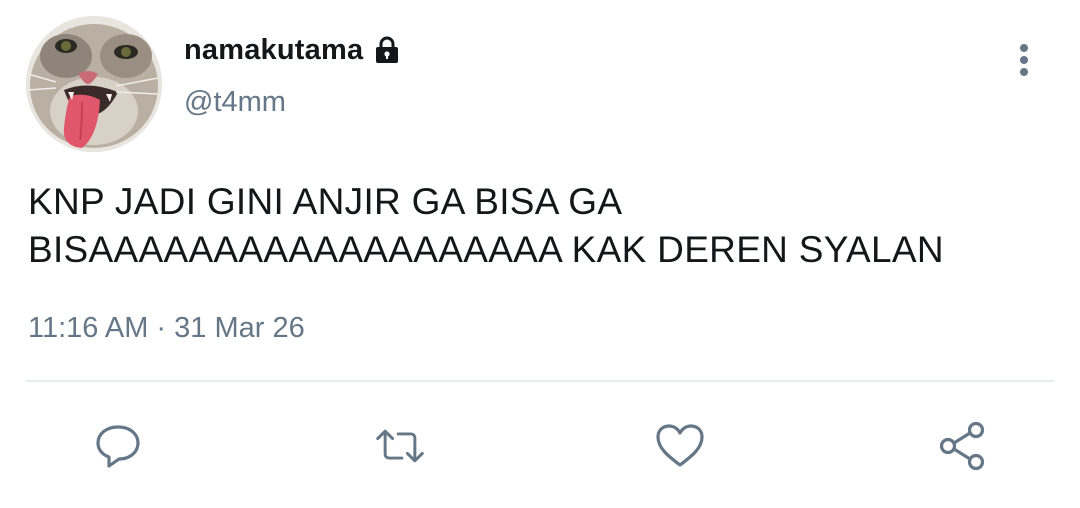 This screenshot has width=1080, height=508. I want to click on heart-icon, so click(680, 445).